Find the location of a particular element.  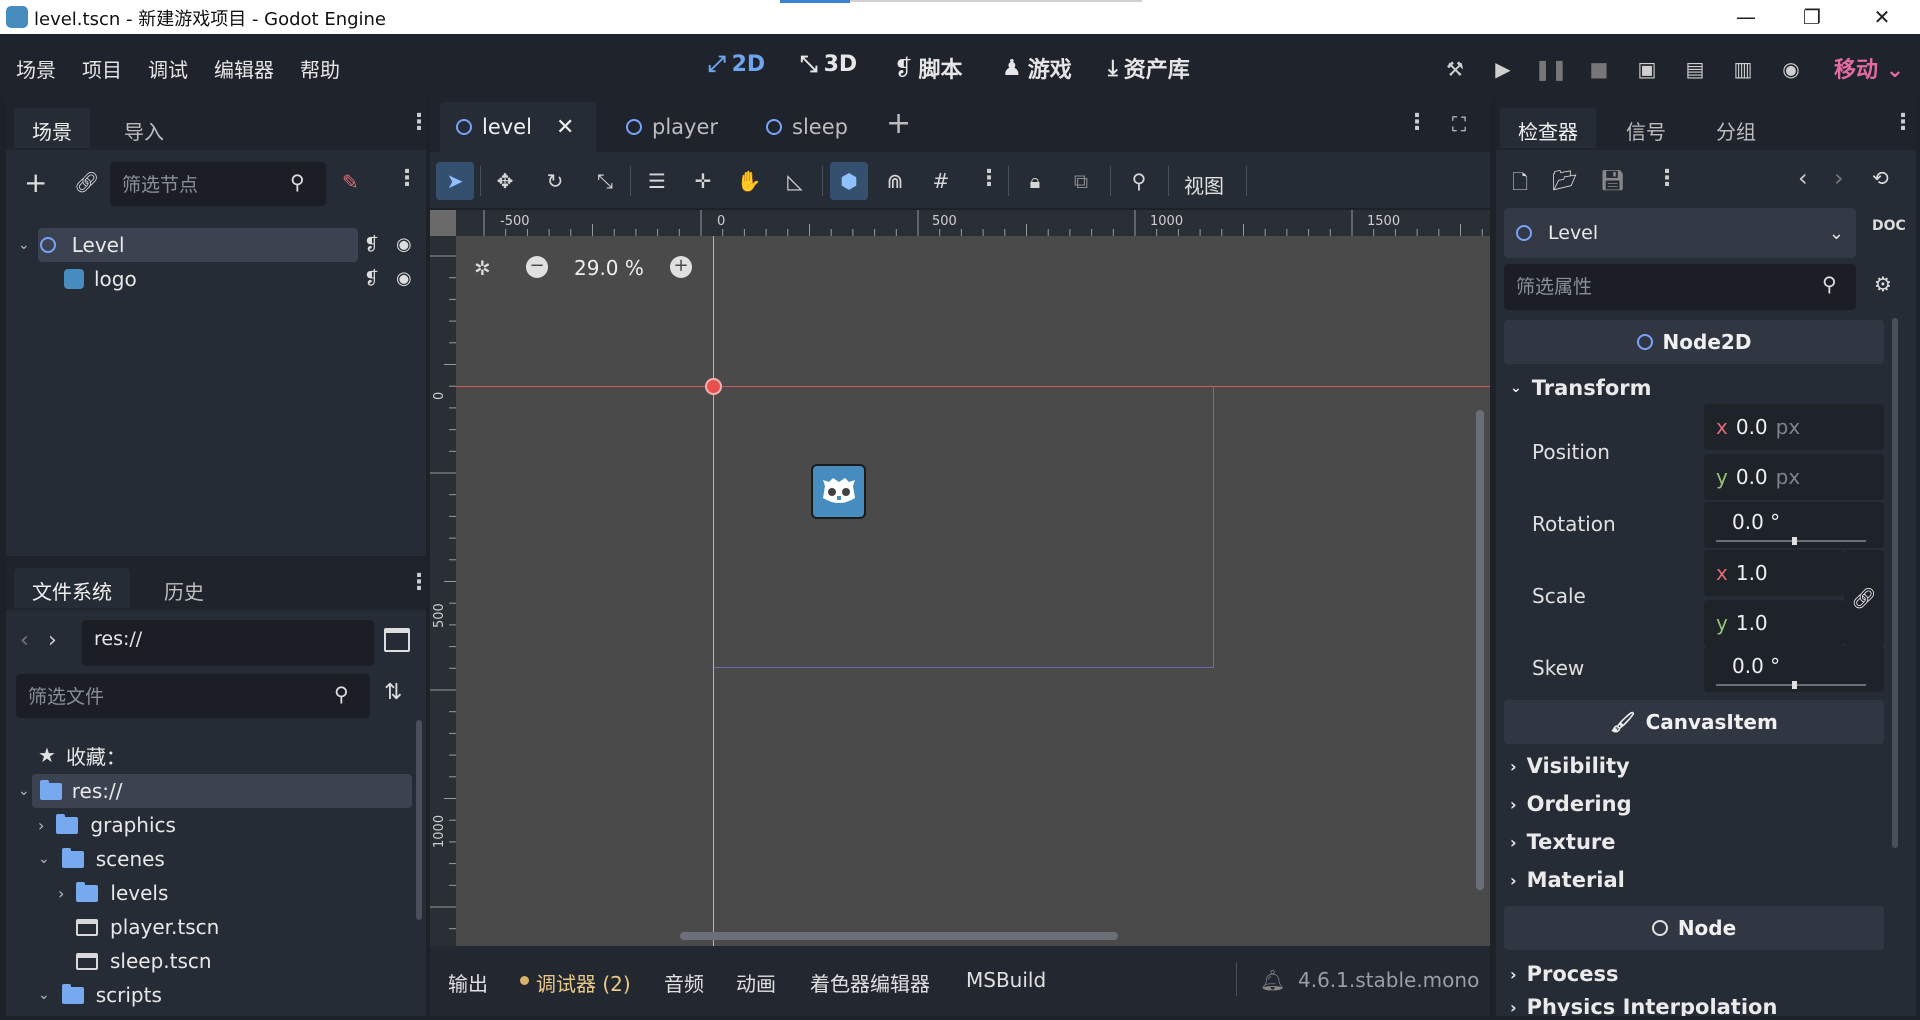

view-menu: 视图 is located at coordinates (1204, 184).